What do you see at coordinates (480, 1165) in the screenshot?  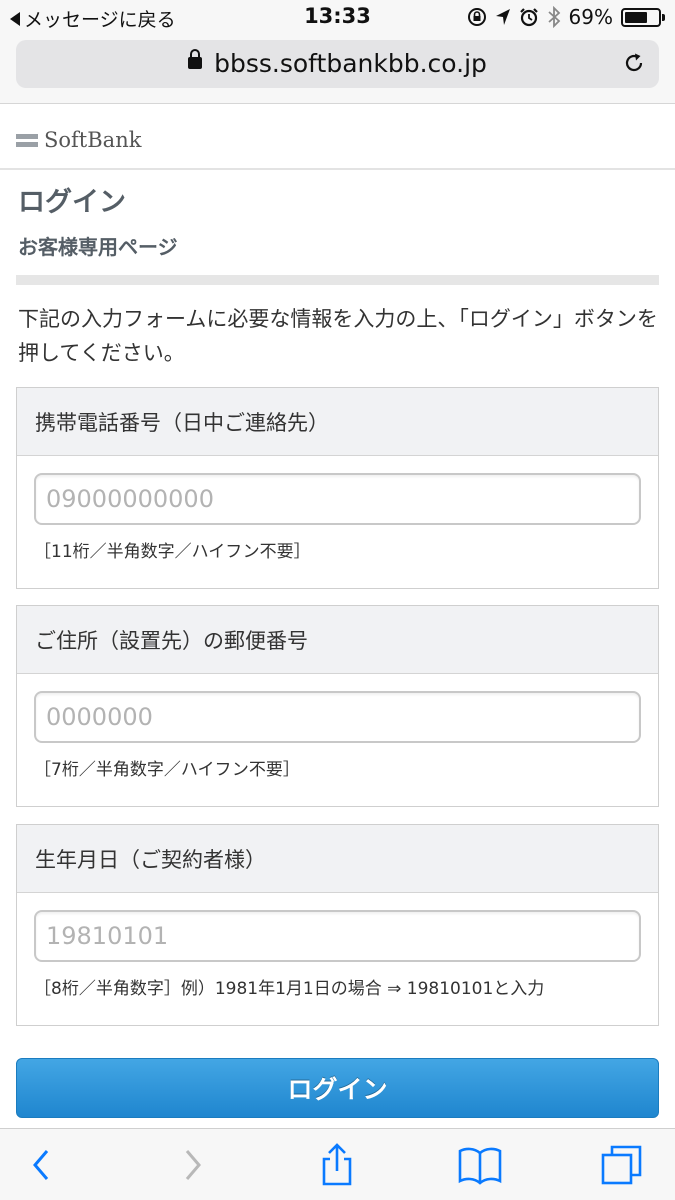 I see `bookmarks-icon` at bounding box center [480, 1165].